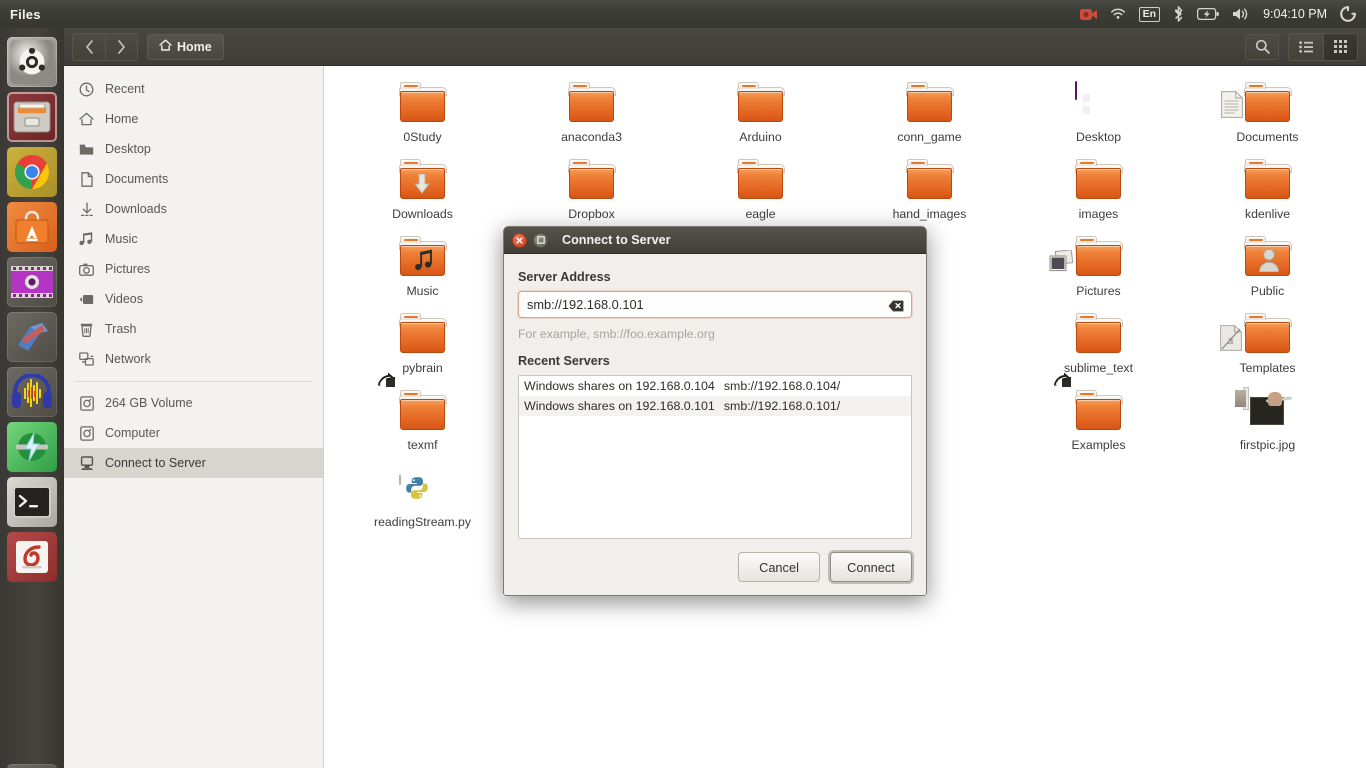 The height and width of the screenshot is (768, 1366). I want to click on maximize-icon, so click(540, 240).